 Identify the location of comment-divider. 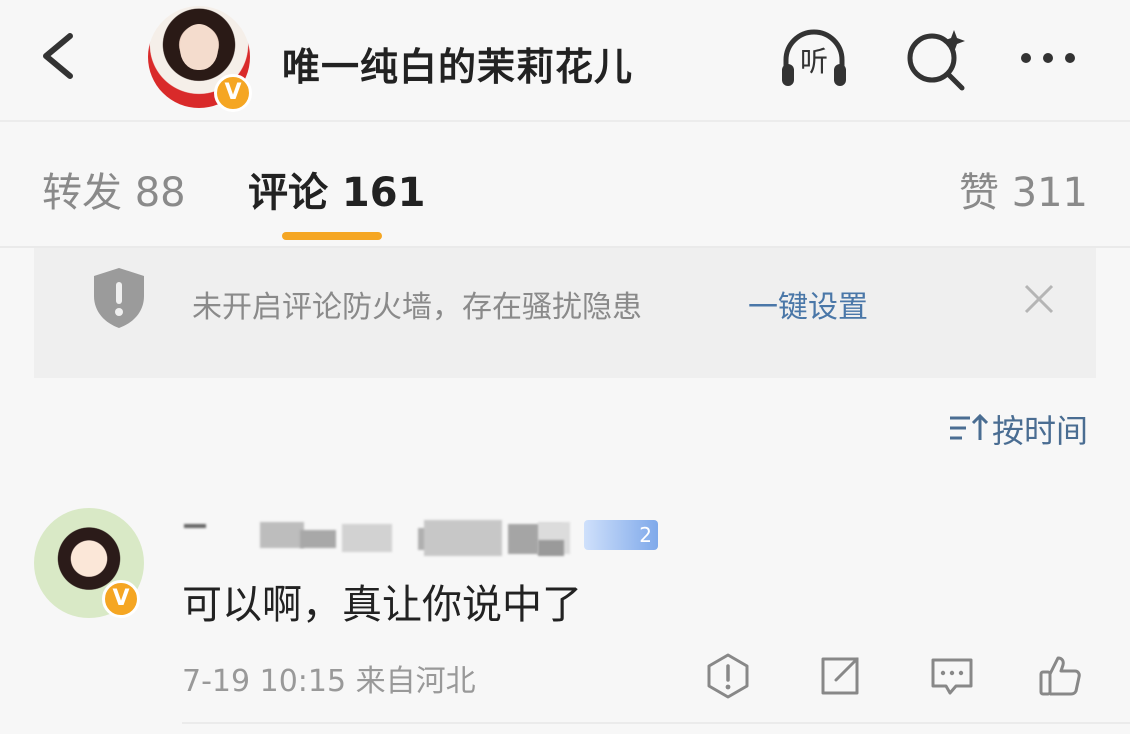
(656, 723).